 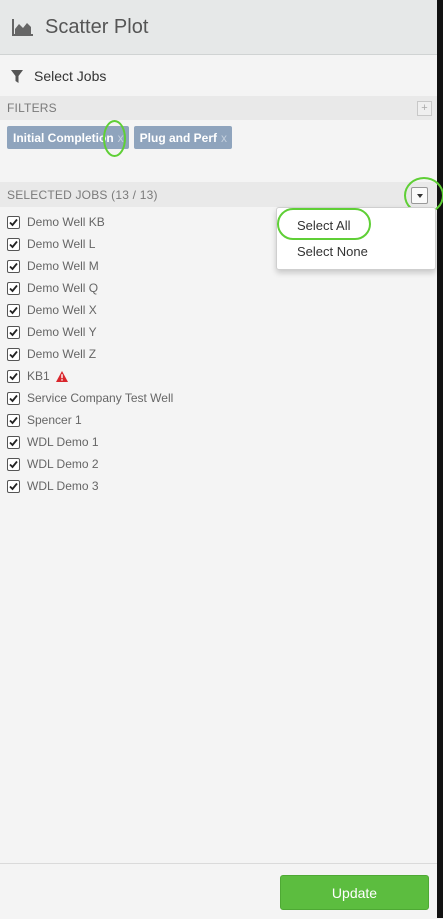 I want to click on job-name: WDL Demo 1, so click(x=63, y=442).